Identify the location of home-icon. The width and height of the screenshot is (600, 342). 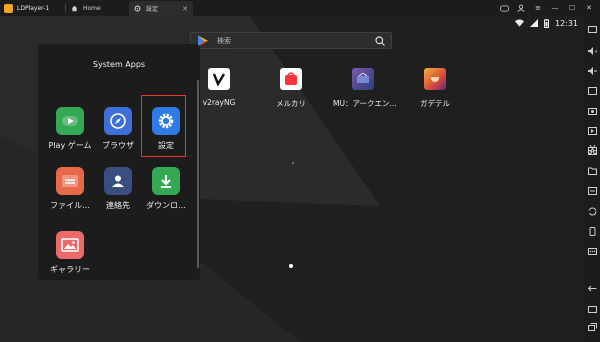
(74, 8).